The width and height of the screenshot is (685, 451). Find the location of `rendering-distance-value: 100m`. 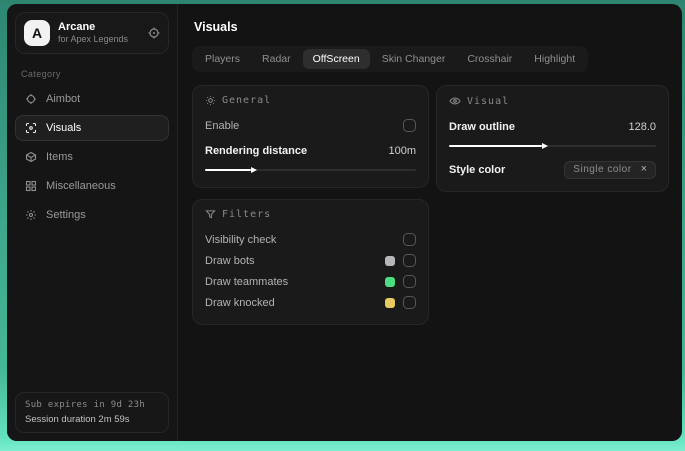

rendering-distance-value: 100m is located at coordinates (402, 150).